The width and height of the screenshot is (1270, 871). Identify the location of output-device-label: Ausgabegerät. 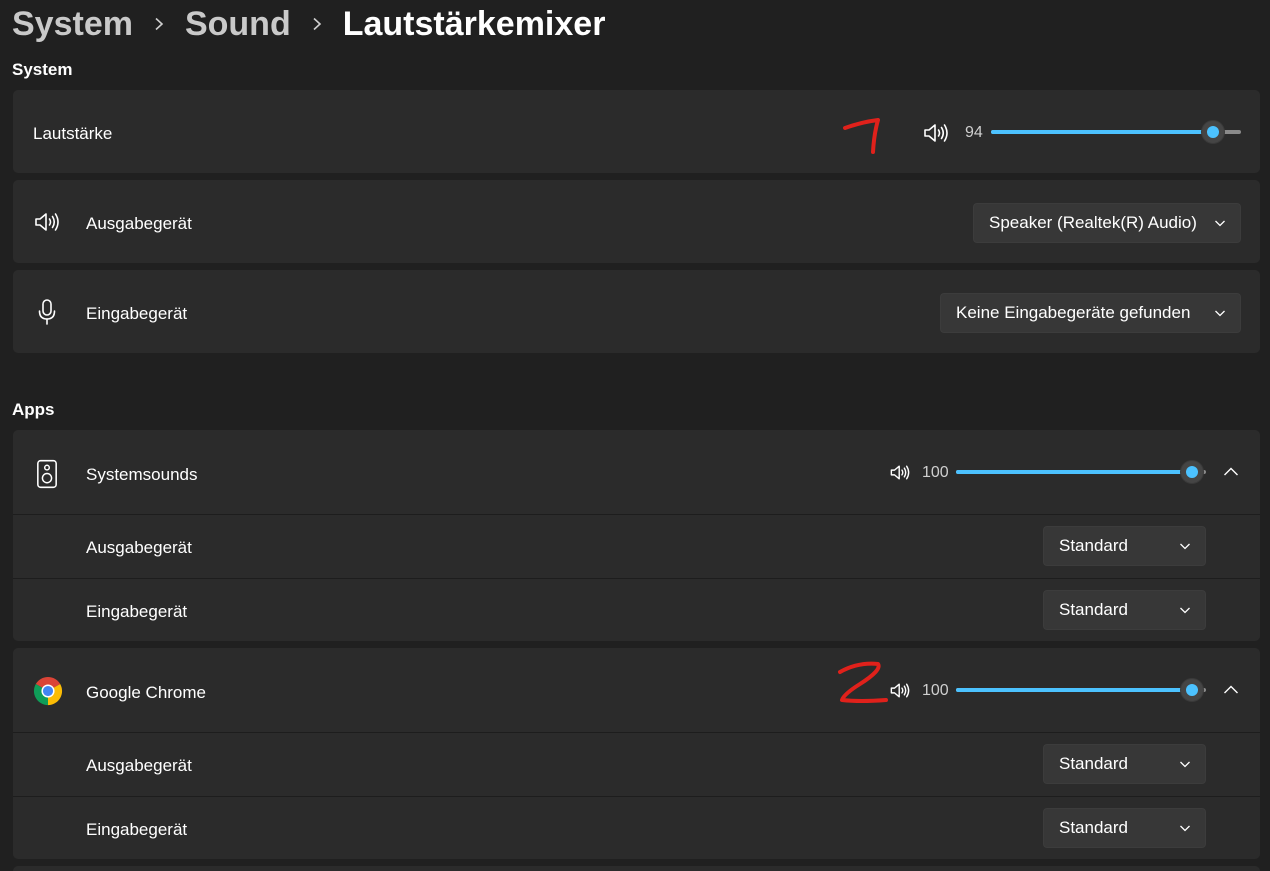
(139, 223).